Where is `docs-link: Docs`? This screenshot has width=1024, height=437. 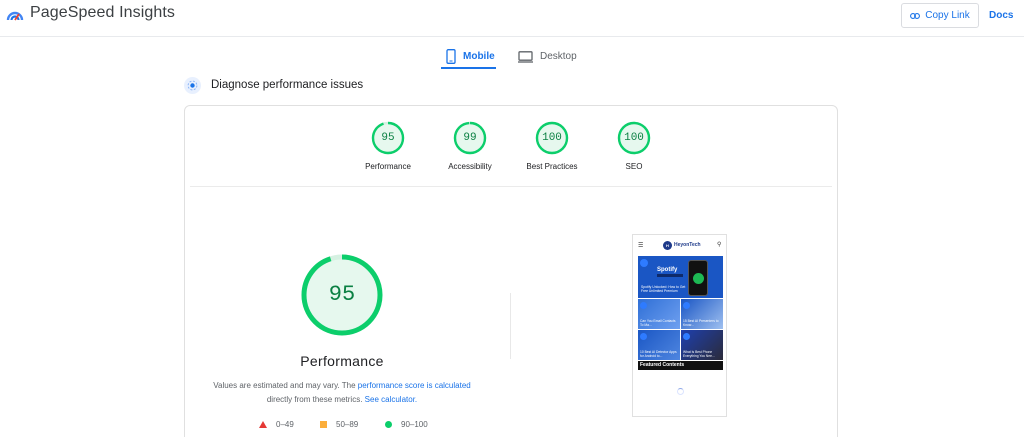
docs-link: Docs is located at coordinates (1001, 15).